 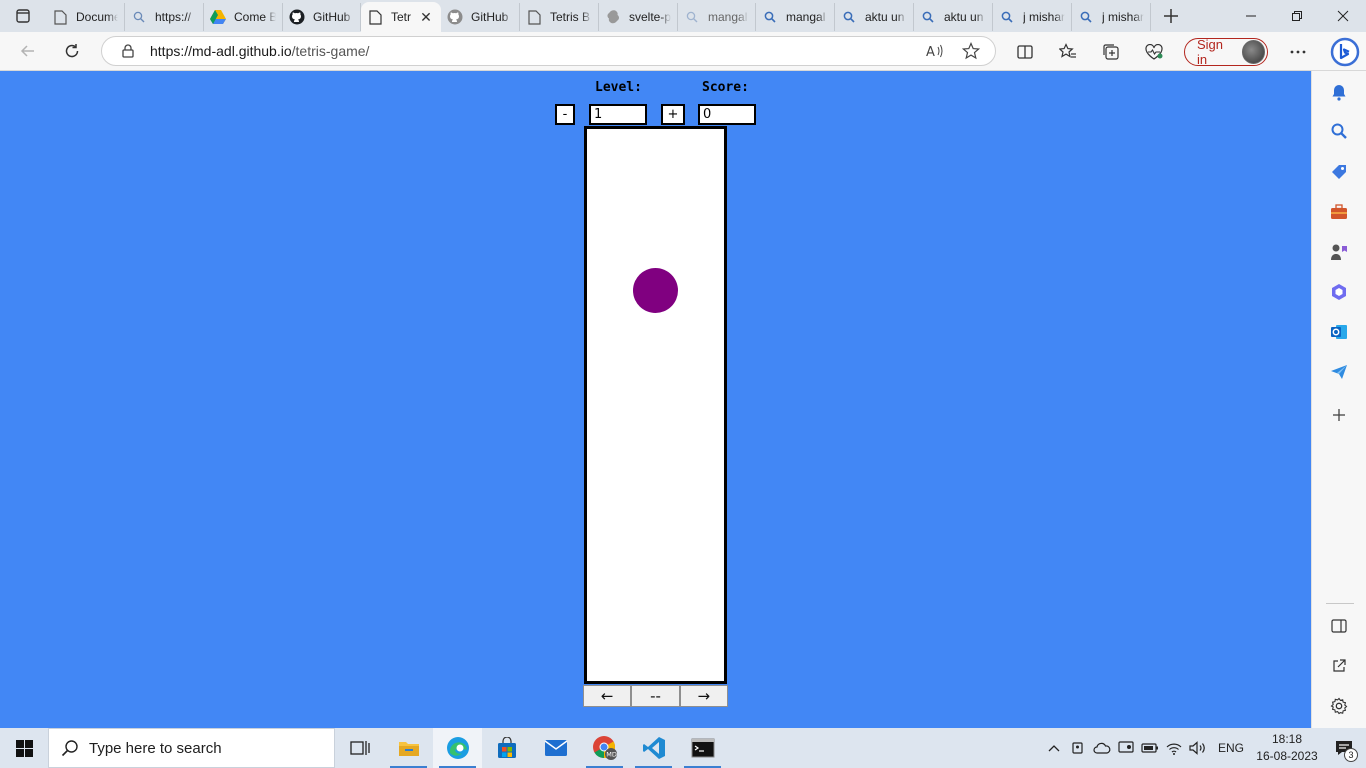 I want to click on back-button, so click(x=28, y=51).